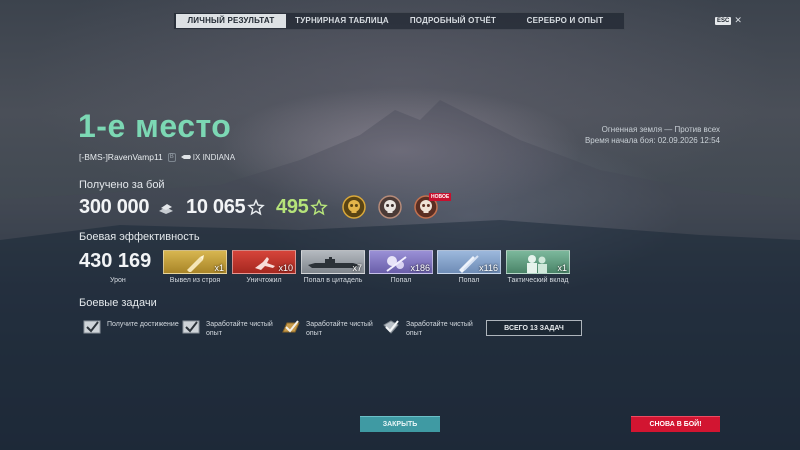  I want to click on ribbon-count: x186, so click(420, 268).